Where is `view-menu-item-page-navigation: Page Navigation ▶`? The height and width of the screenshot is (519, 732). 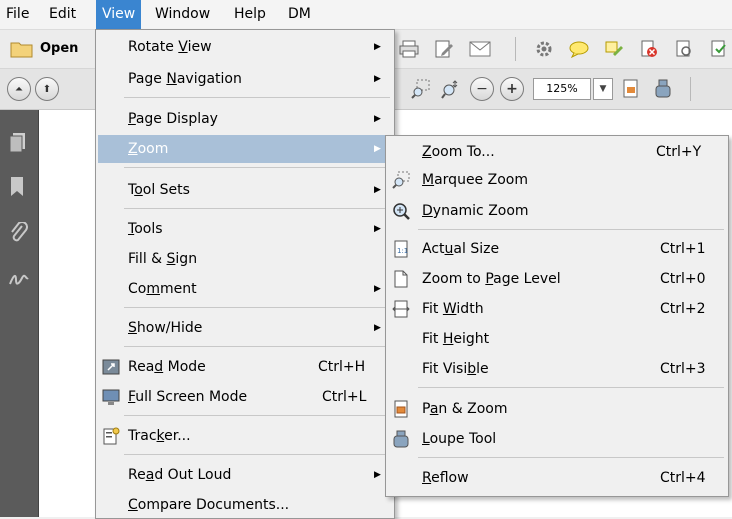
view-menu-item-page-navigation: Page Navigation ▶ is located at coordinates (245, 79).